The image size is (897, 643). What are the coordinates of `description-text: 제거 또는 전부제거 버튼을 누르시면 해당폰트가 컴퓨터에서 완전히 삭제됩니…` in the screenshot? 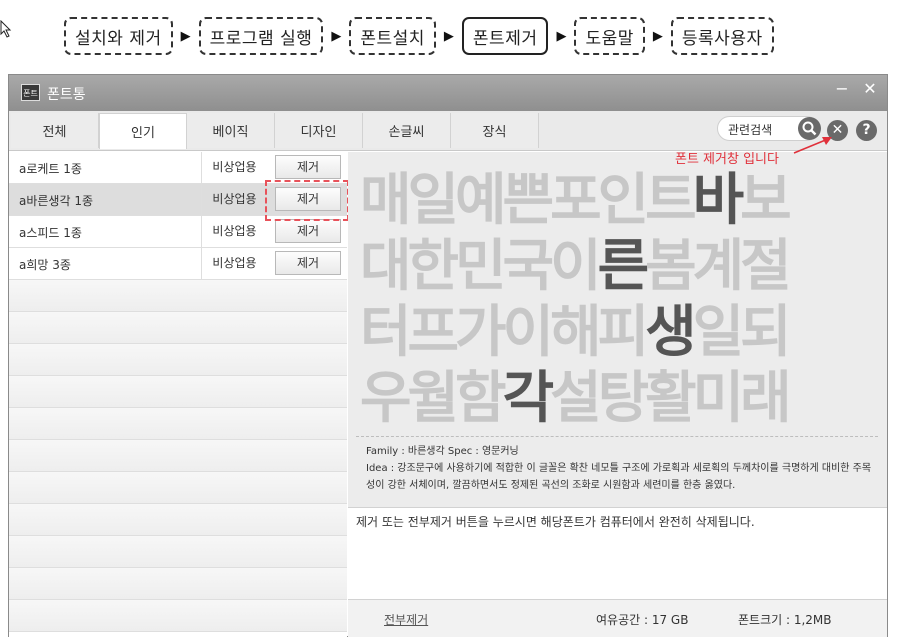 It's located at (555, 522).